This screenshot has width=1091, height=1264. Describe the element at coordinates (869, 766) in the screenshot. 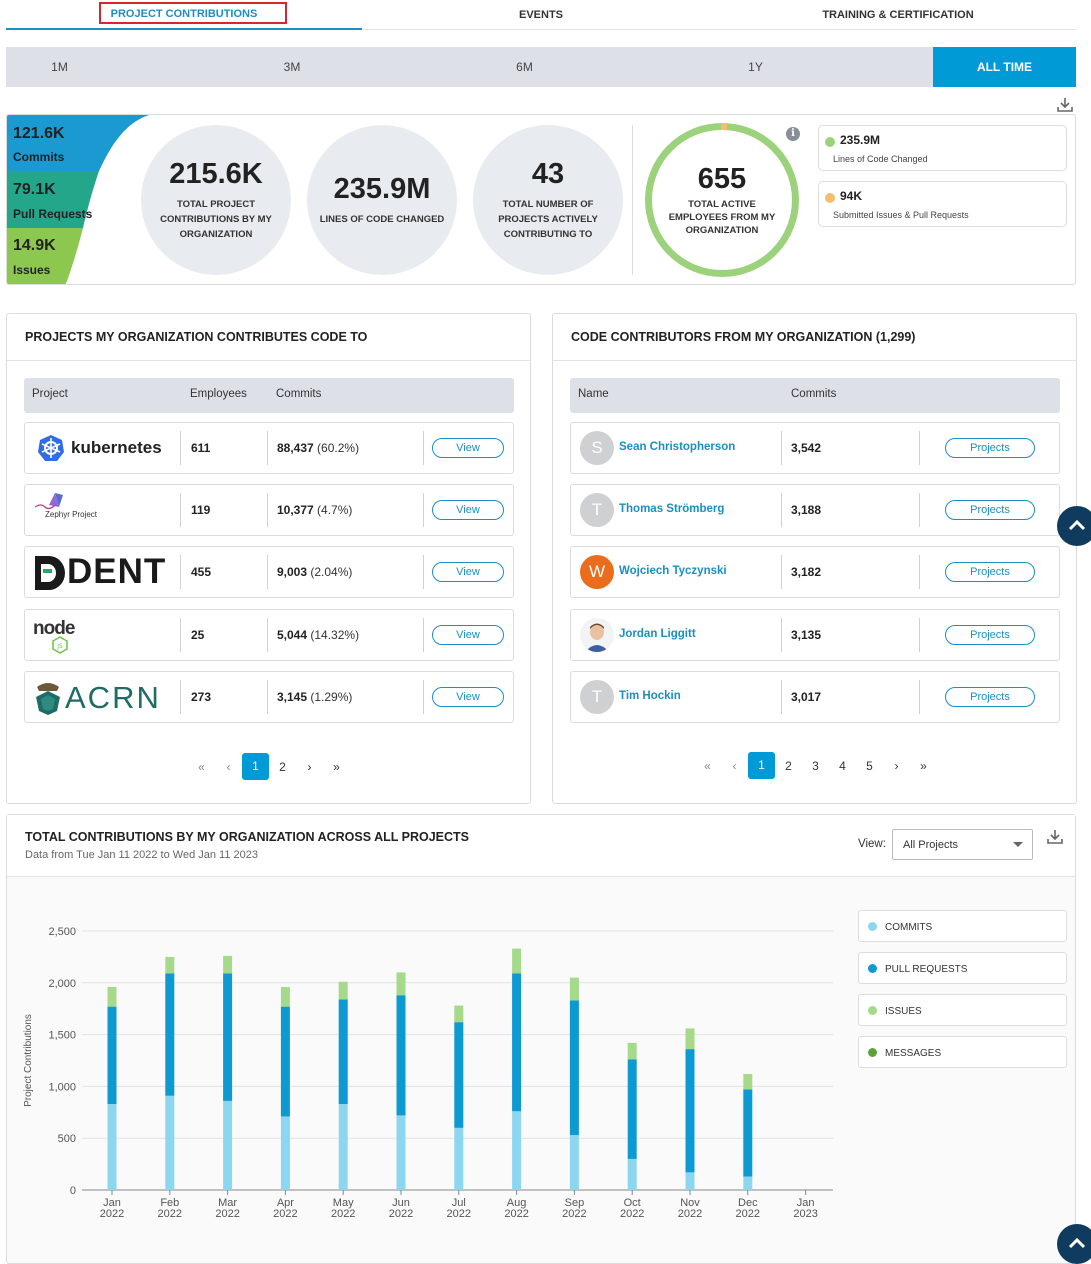

I see `page-button: 5` at that location.